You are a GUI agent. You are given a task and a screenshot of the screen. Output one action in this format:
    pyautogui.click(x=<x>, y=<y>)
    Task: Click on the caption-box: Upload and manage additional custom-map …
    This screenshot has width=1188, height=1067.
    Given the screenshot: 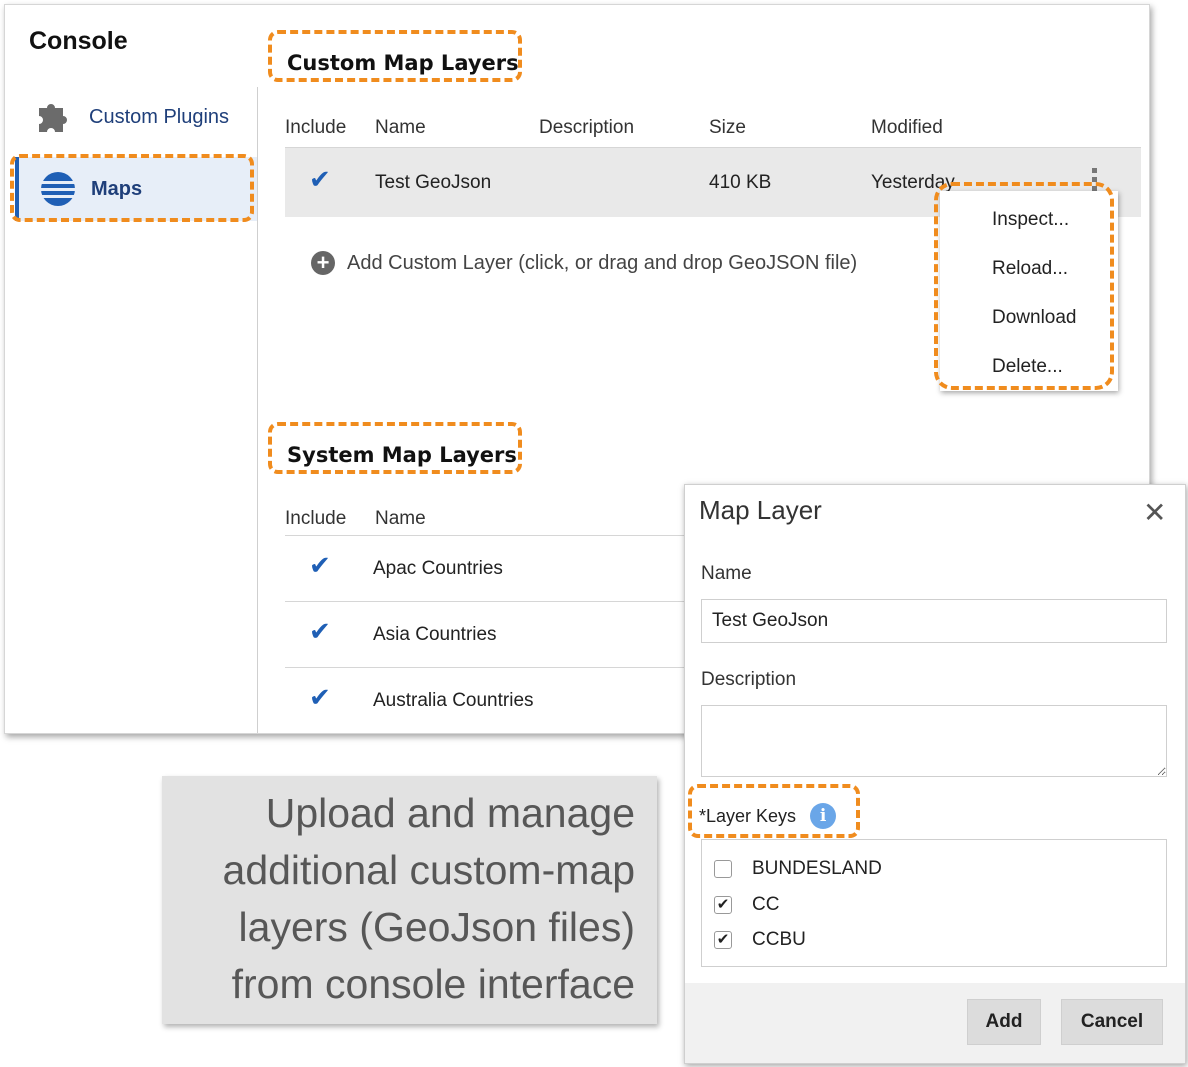 What is the action you would take?
    pyautogui.click(x=409, y=900)
    